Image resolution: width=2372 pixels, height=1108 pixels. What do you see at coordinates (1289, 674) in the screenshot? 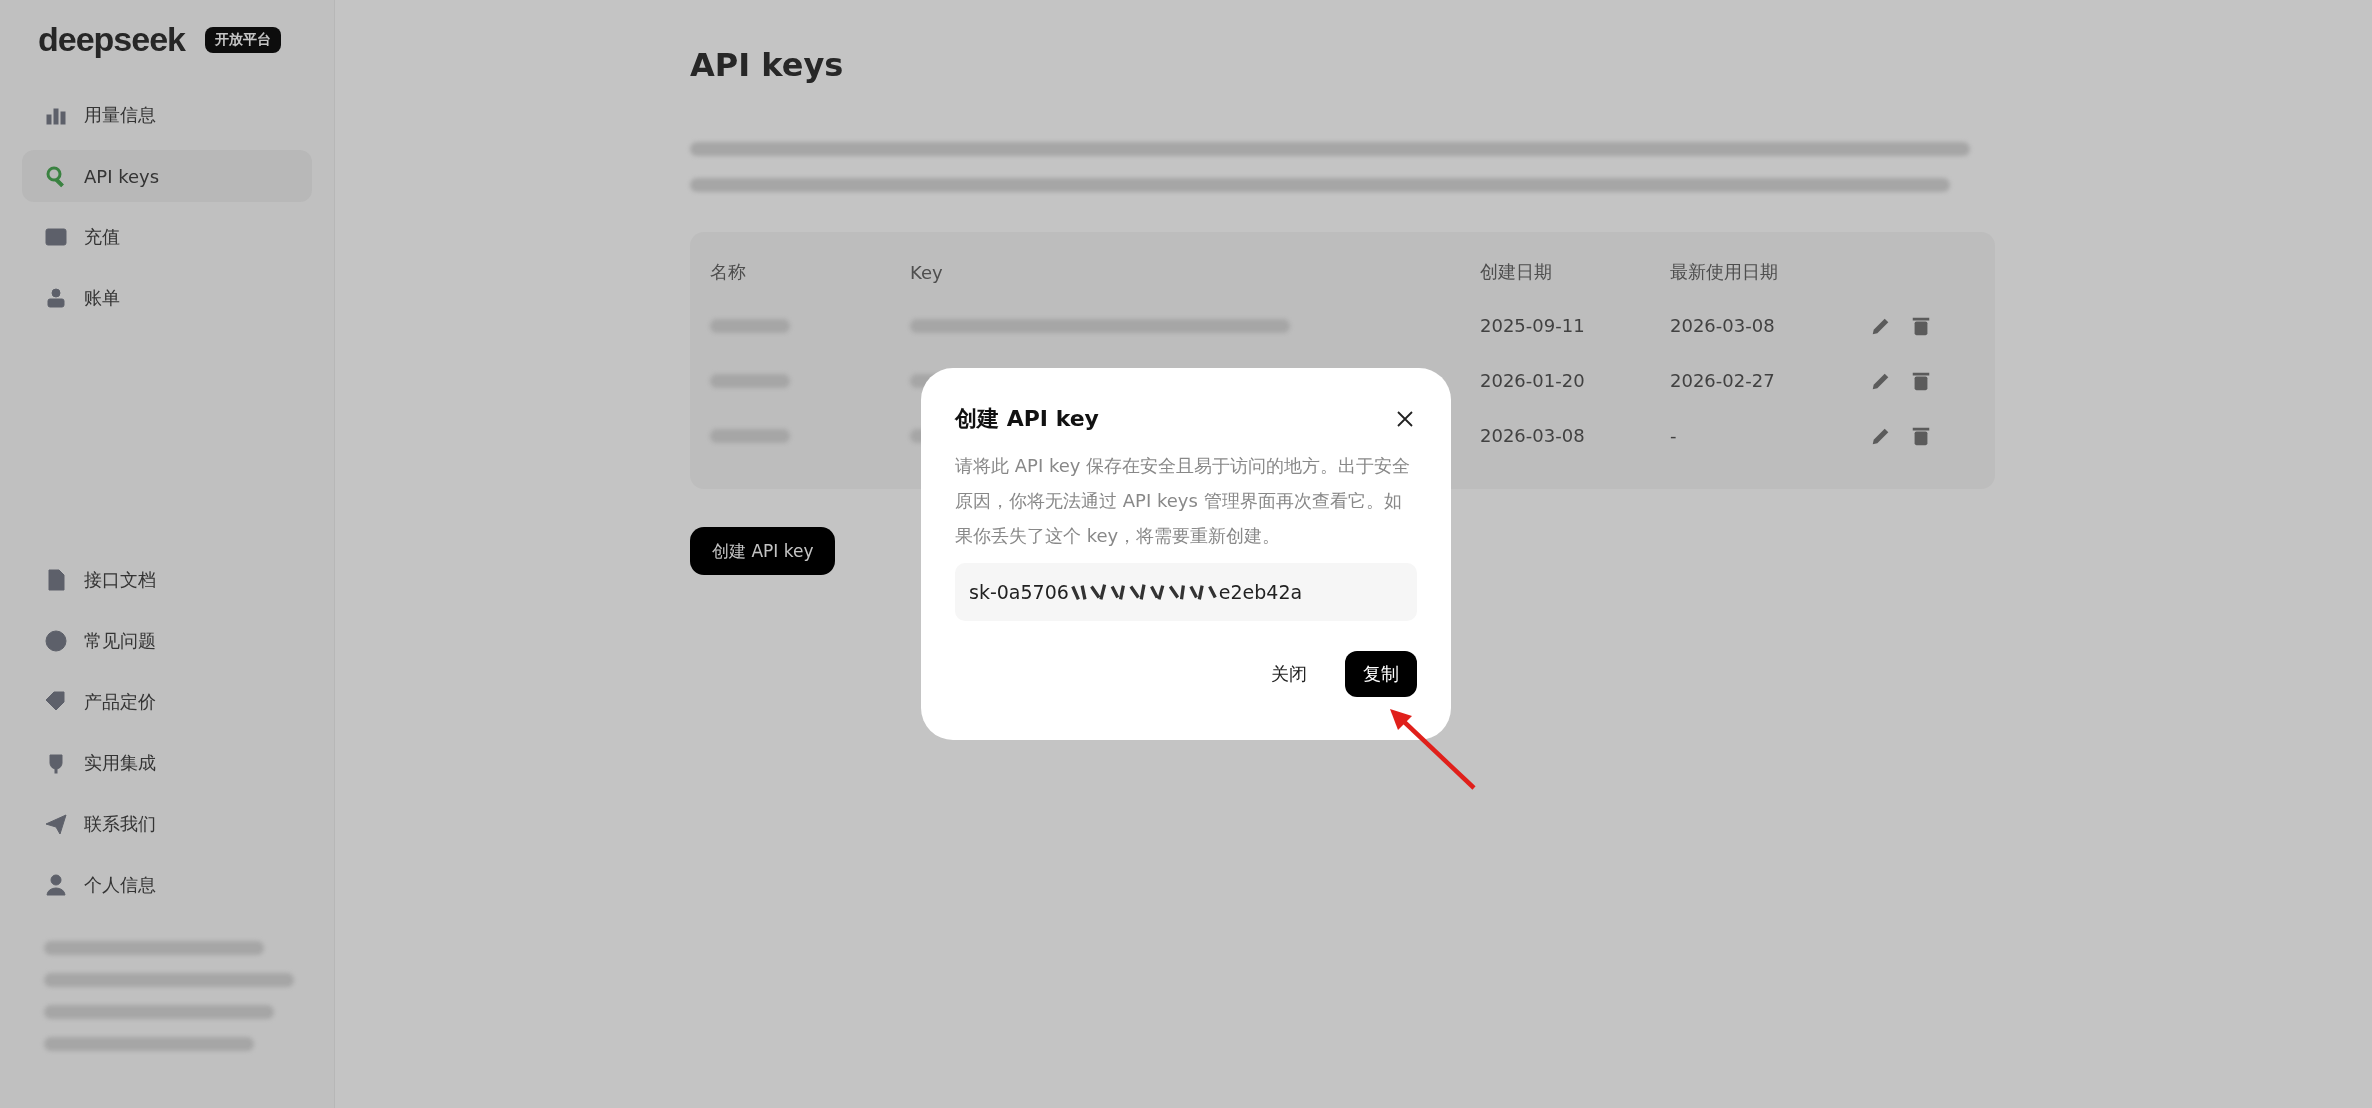
I see `close-button: 关闭` at bounding box center [1289, 674].